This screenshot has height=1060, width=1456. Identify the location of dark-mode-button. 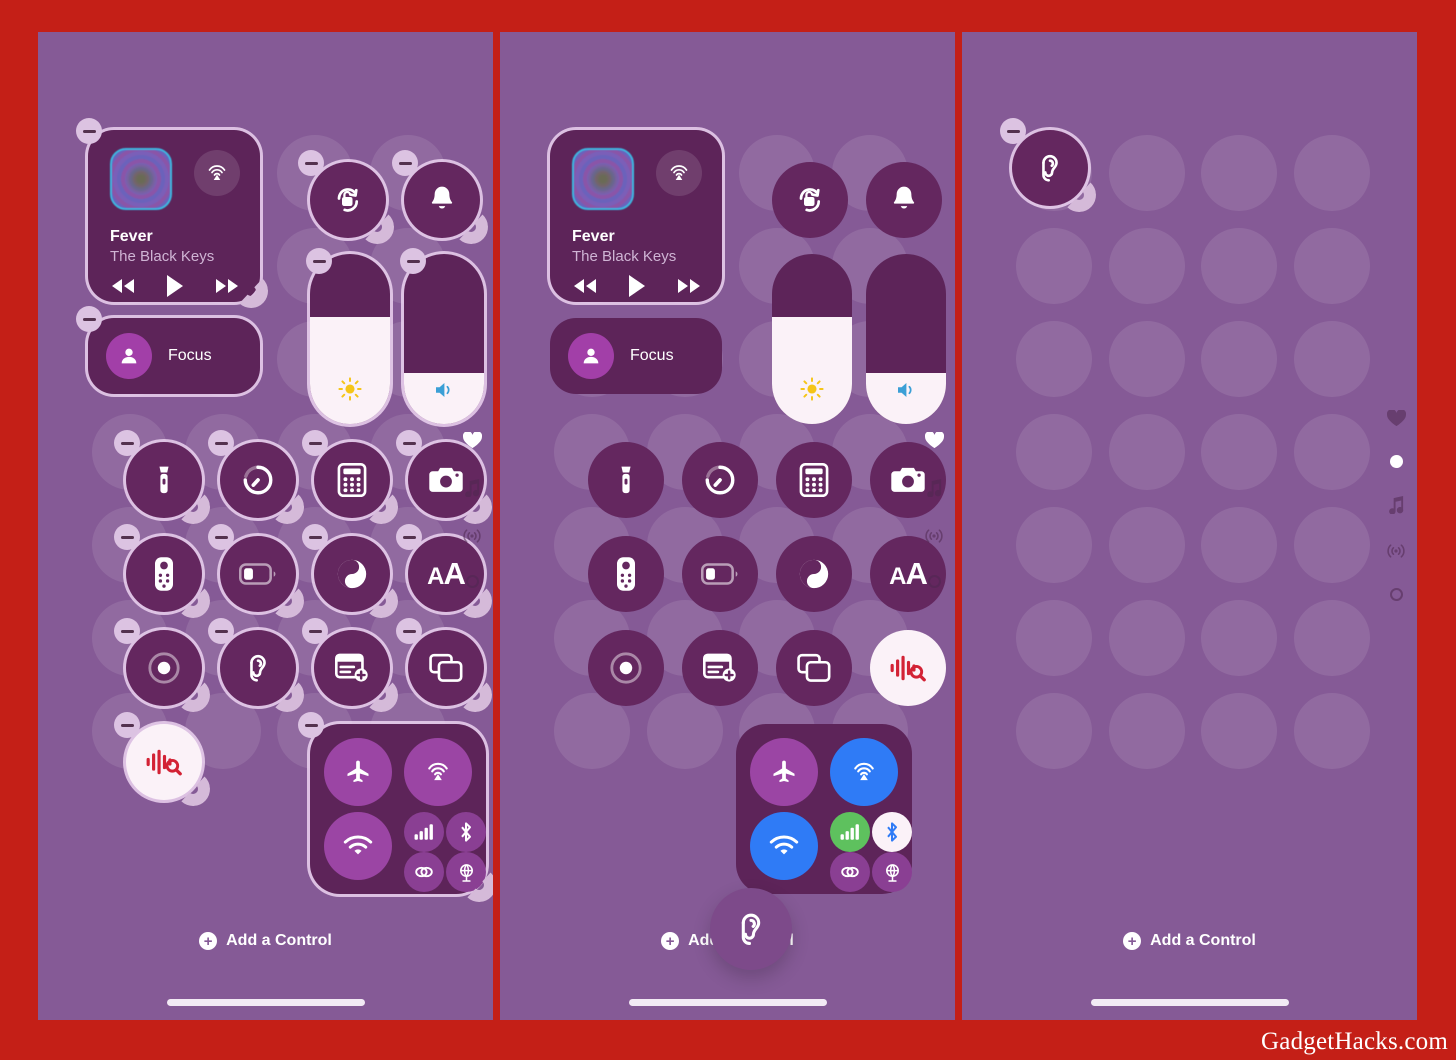
(346, 568).